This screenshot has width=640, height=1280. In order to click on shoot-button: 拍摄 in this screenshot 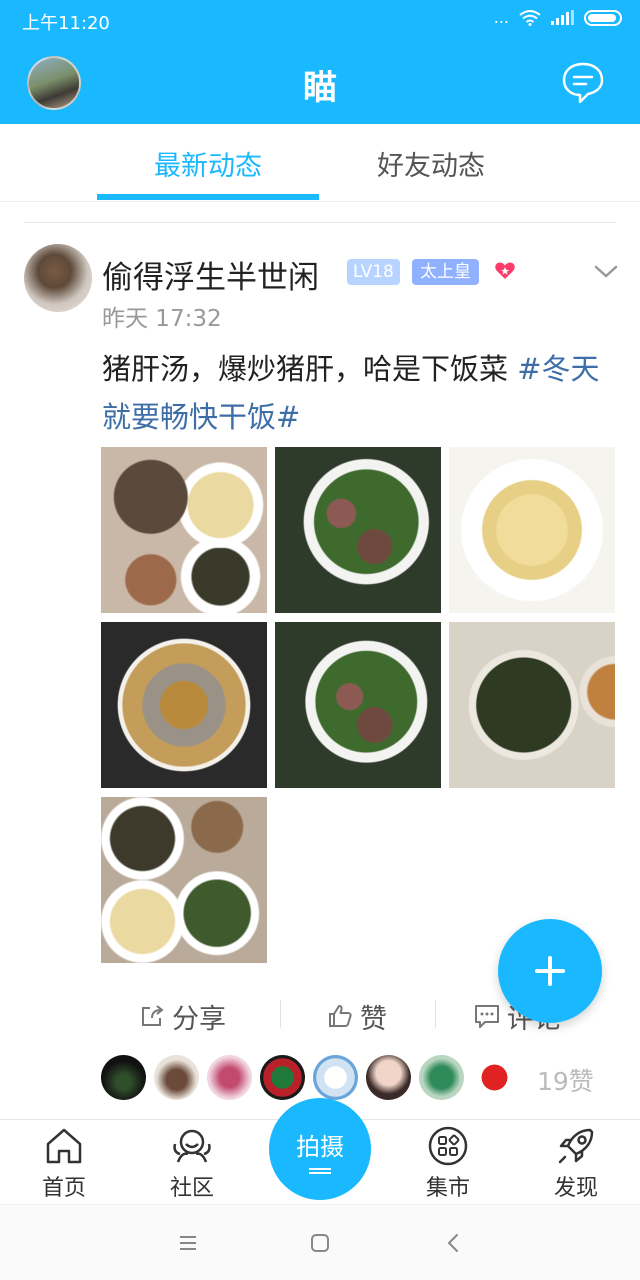, I will do `click(320, 1149)`.